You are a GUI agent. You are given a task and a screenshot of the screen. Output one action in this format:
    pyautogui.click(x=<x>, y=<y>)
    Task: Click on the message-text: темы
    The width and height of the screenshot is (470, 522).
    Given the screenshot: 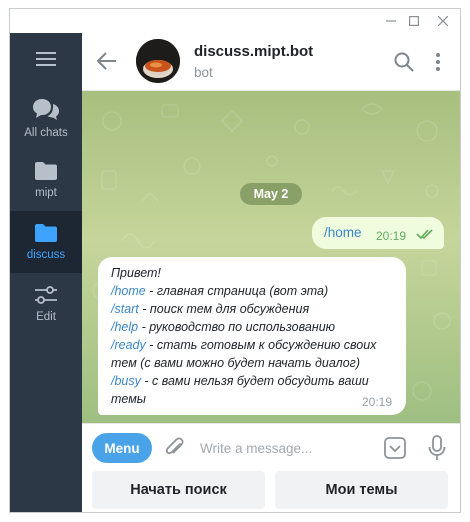 What is the action you would take?
    pyautogui.click(x=128, y=399)
    